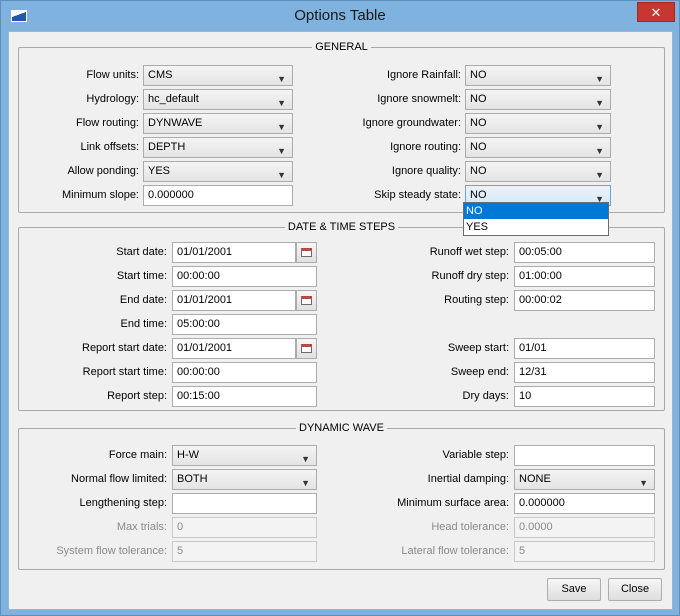 The image size is (680, 616). I want to click on sweep-start-label: Sweep start:, so click(478, 348).